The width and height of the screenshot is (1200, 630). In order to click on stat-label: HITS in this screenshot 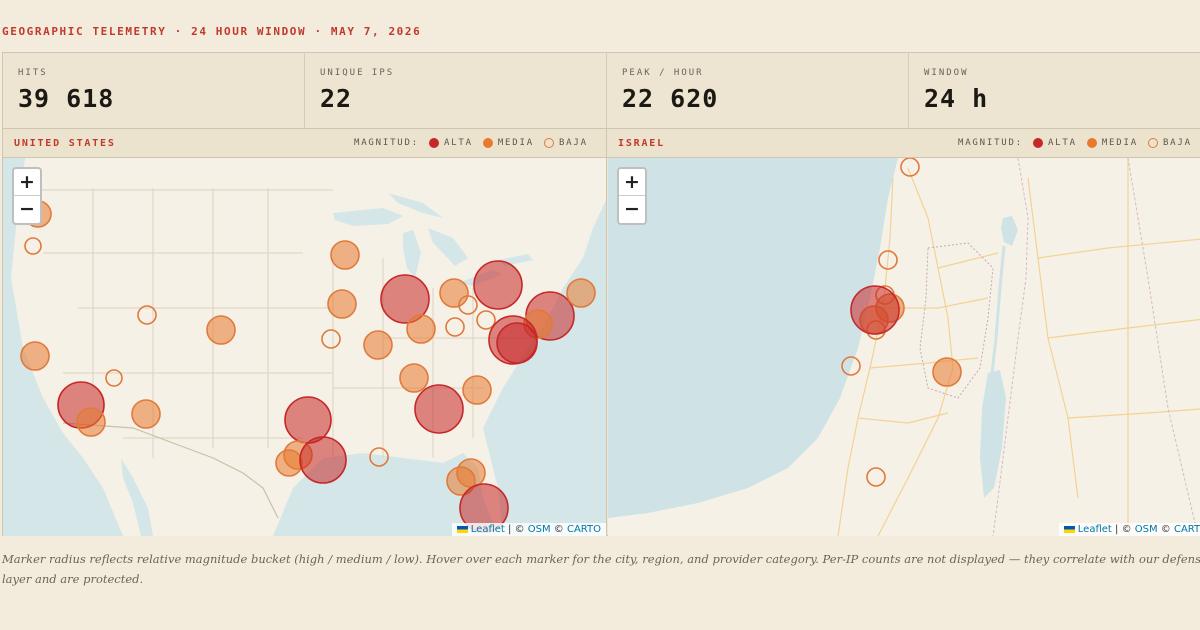, I will do `click(33, 73)`.